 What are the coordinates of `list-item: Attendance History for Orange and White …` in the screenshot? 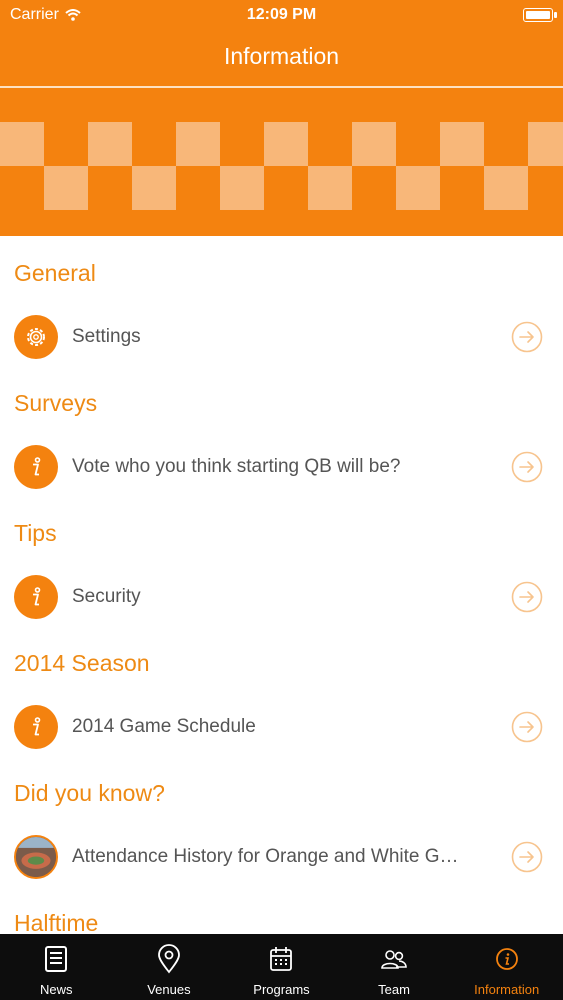 It's located at (281, 857).